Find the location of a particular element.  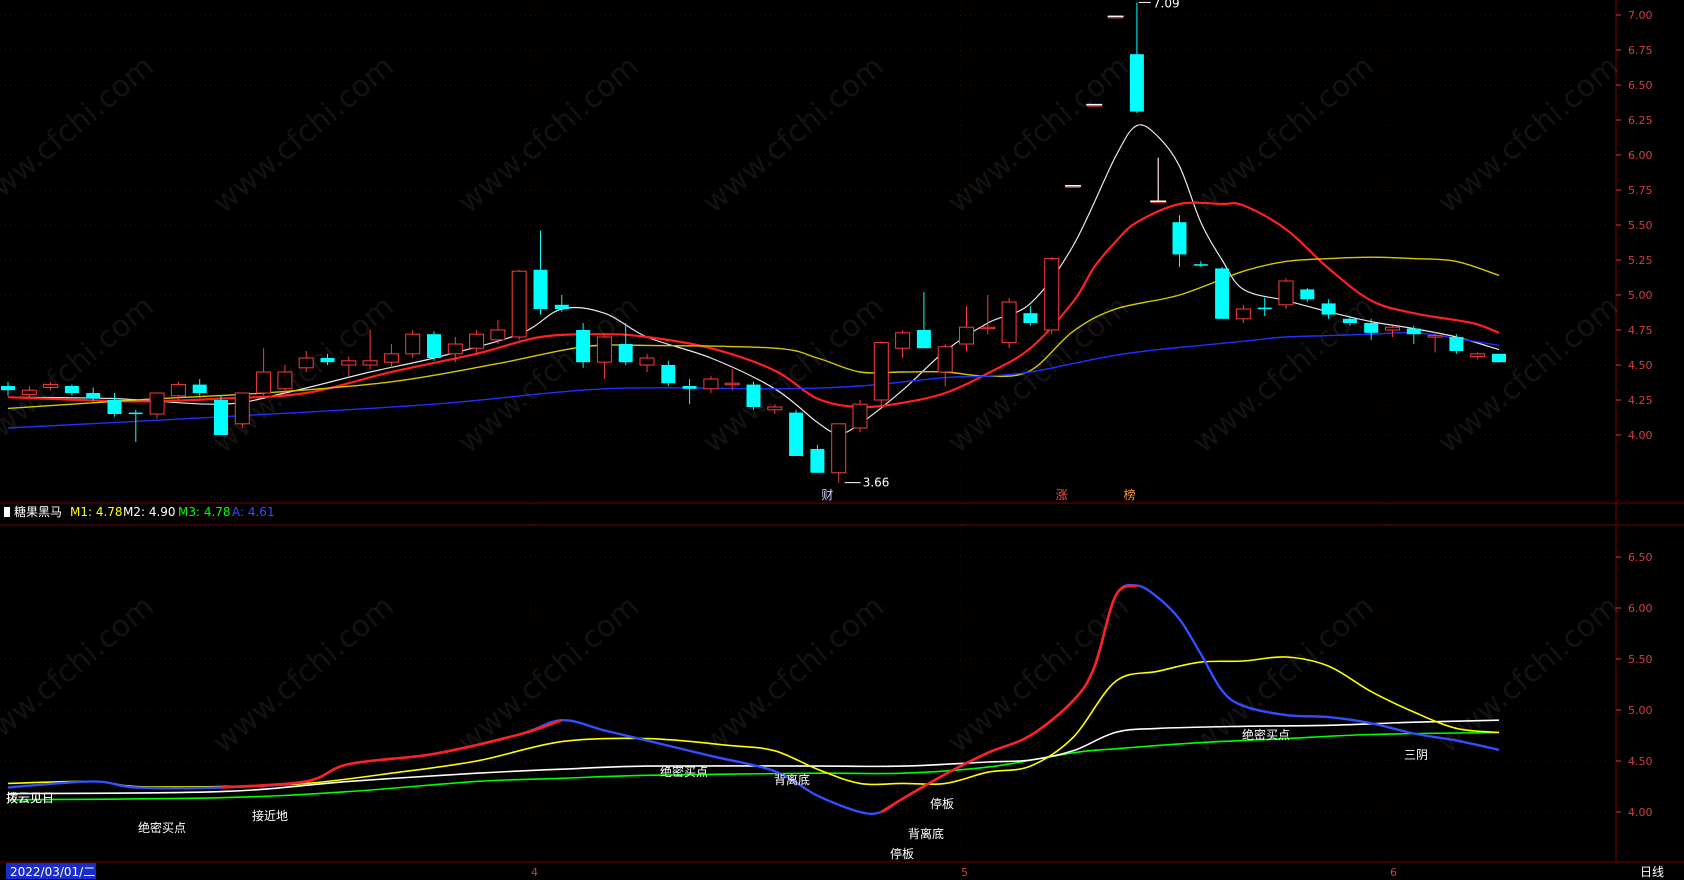

signal-label: 停板 is located at coordinates (902, 853).